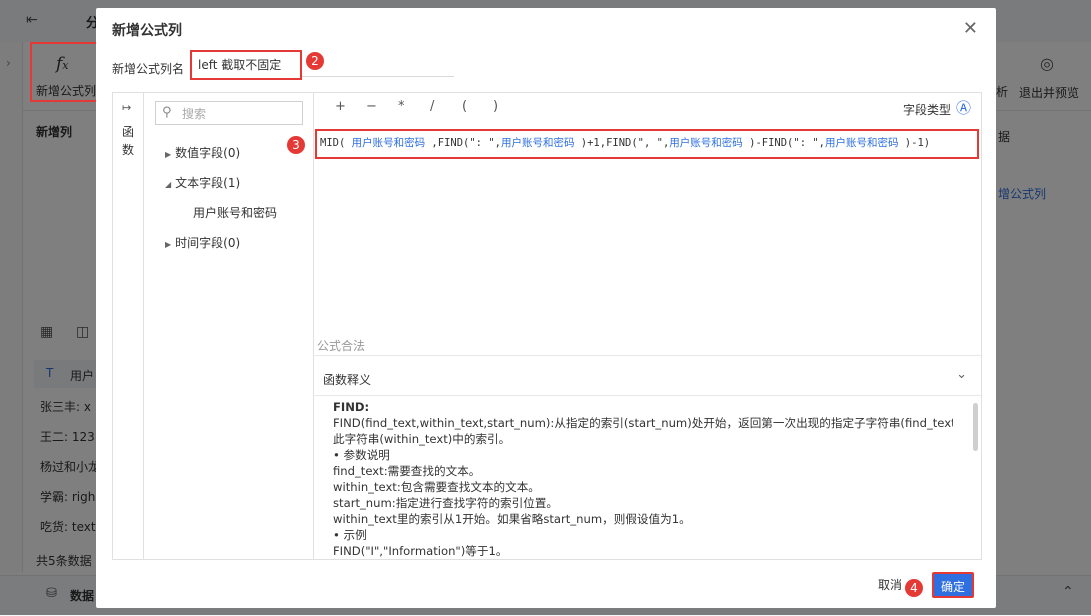  What do you see at coordinates (228, 326) in the screenshot?
I see `field-list-panel: ⚲ ▶数值字段(0) ◢文本字段(1) 用户账号和密码 ▶时间字段(0)` at bounding box center [228, 326].